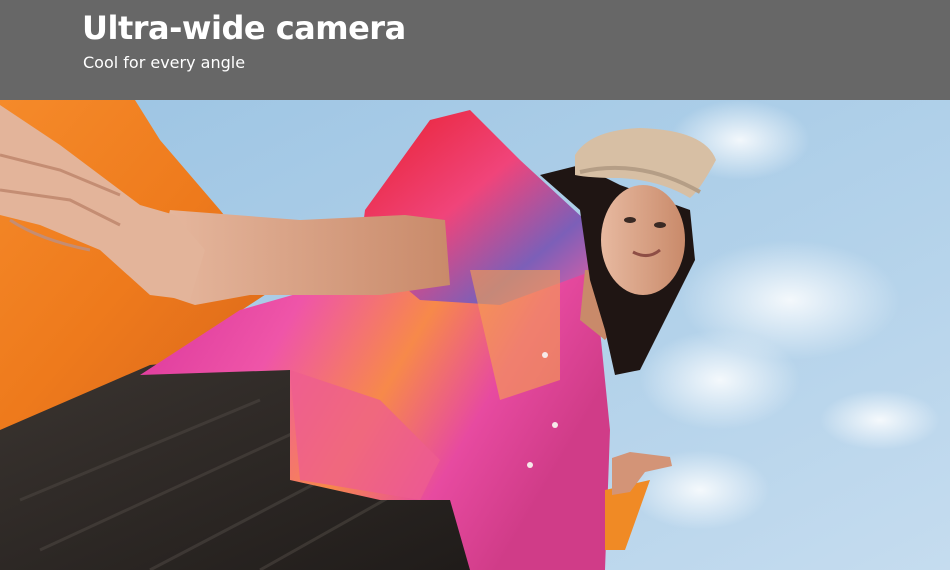 This screenshot has width=950, height=570. What do you see at coordinates (244, 28) in the screenshot?
I see `section-title: Ultra-wide camera` at bounding box center [244, 28].